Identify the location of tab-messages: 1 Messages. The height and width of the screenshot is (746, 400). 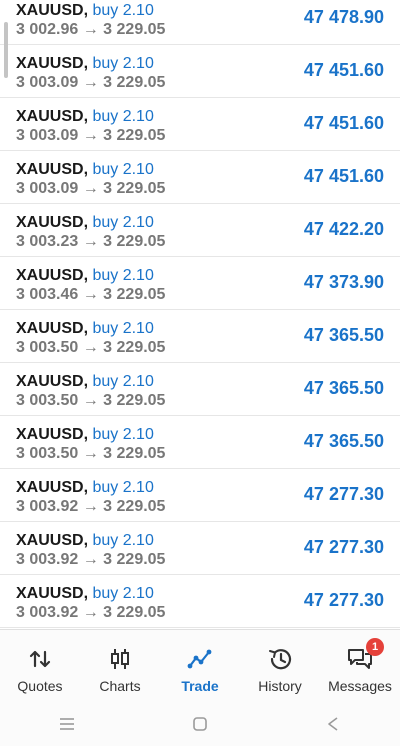
(360, 666).